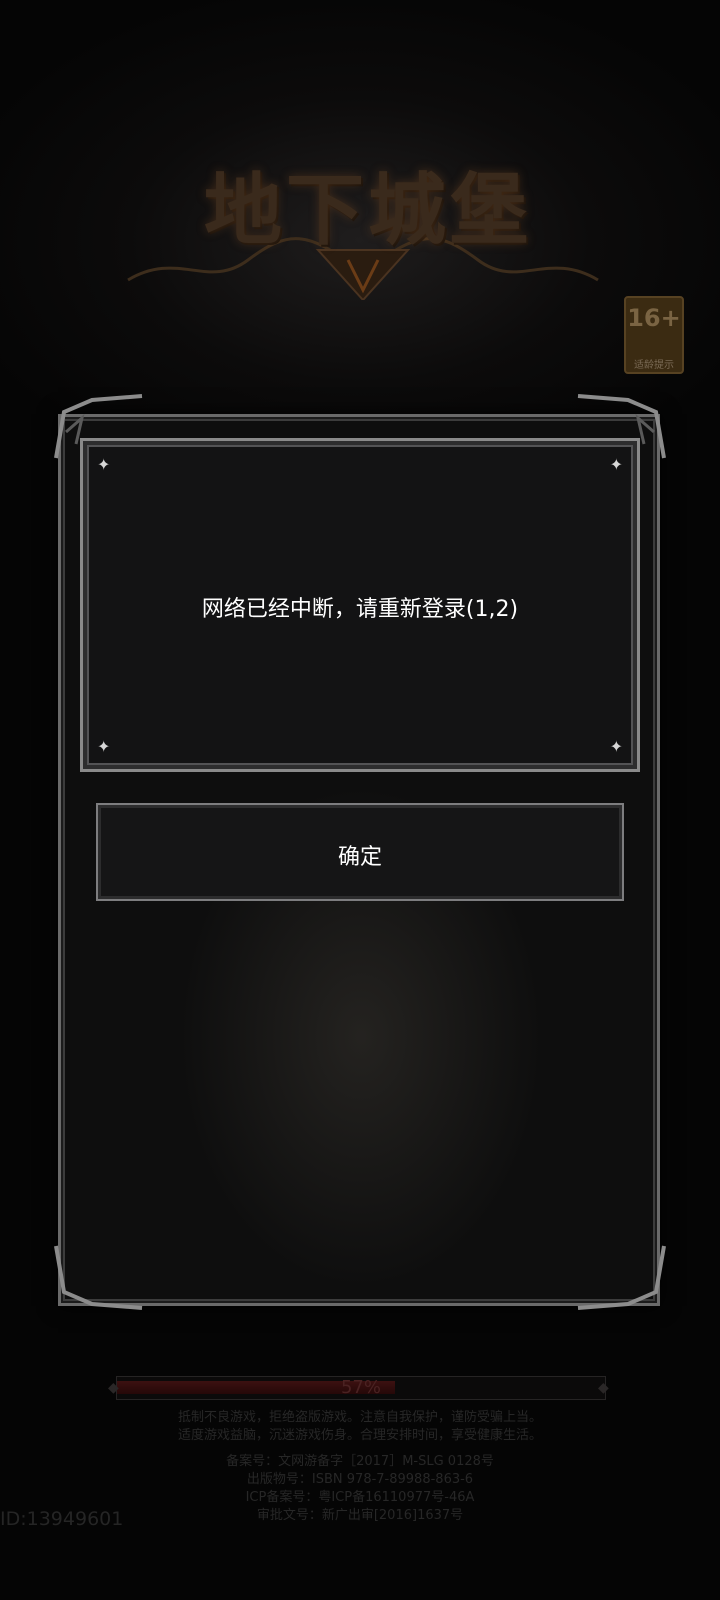  I want to click on game-logo: 地下城堡, so click(363, 215).